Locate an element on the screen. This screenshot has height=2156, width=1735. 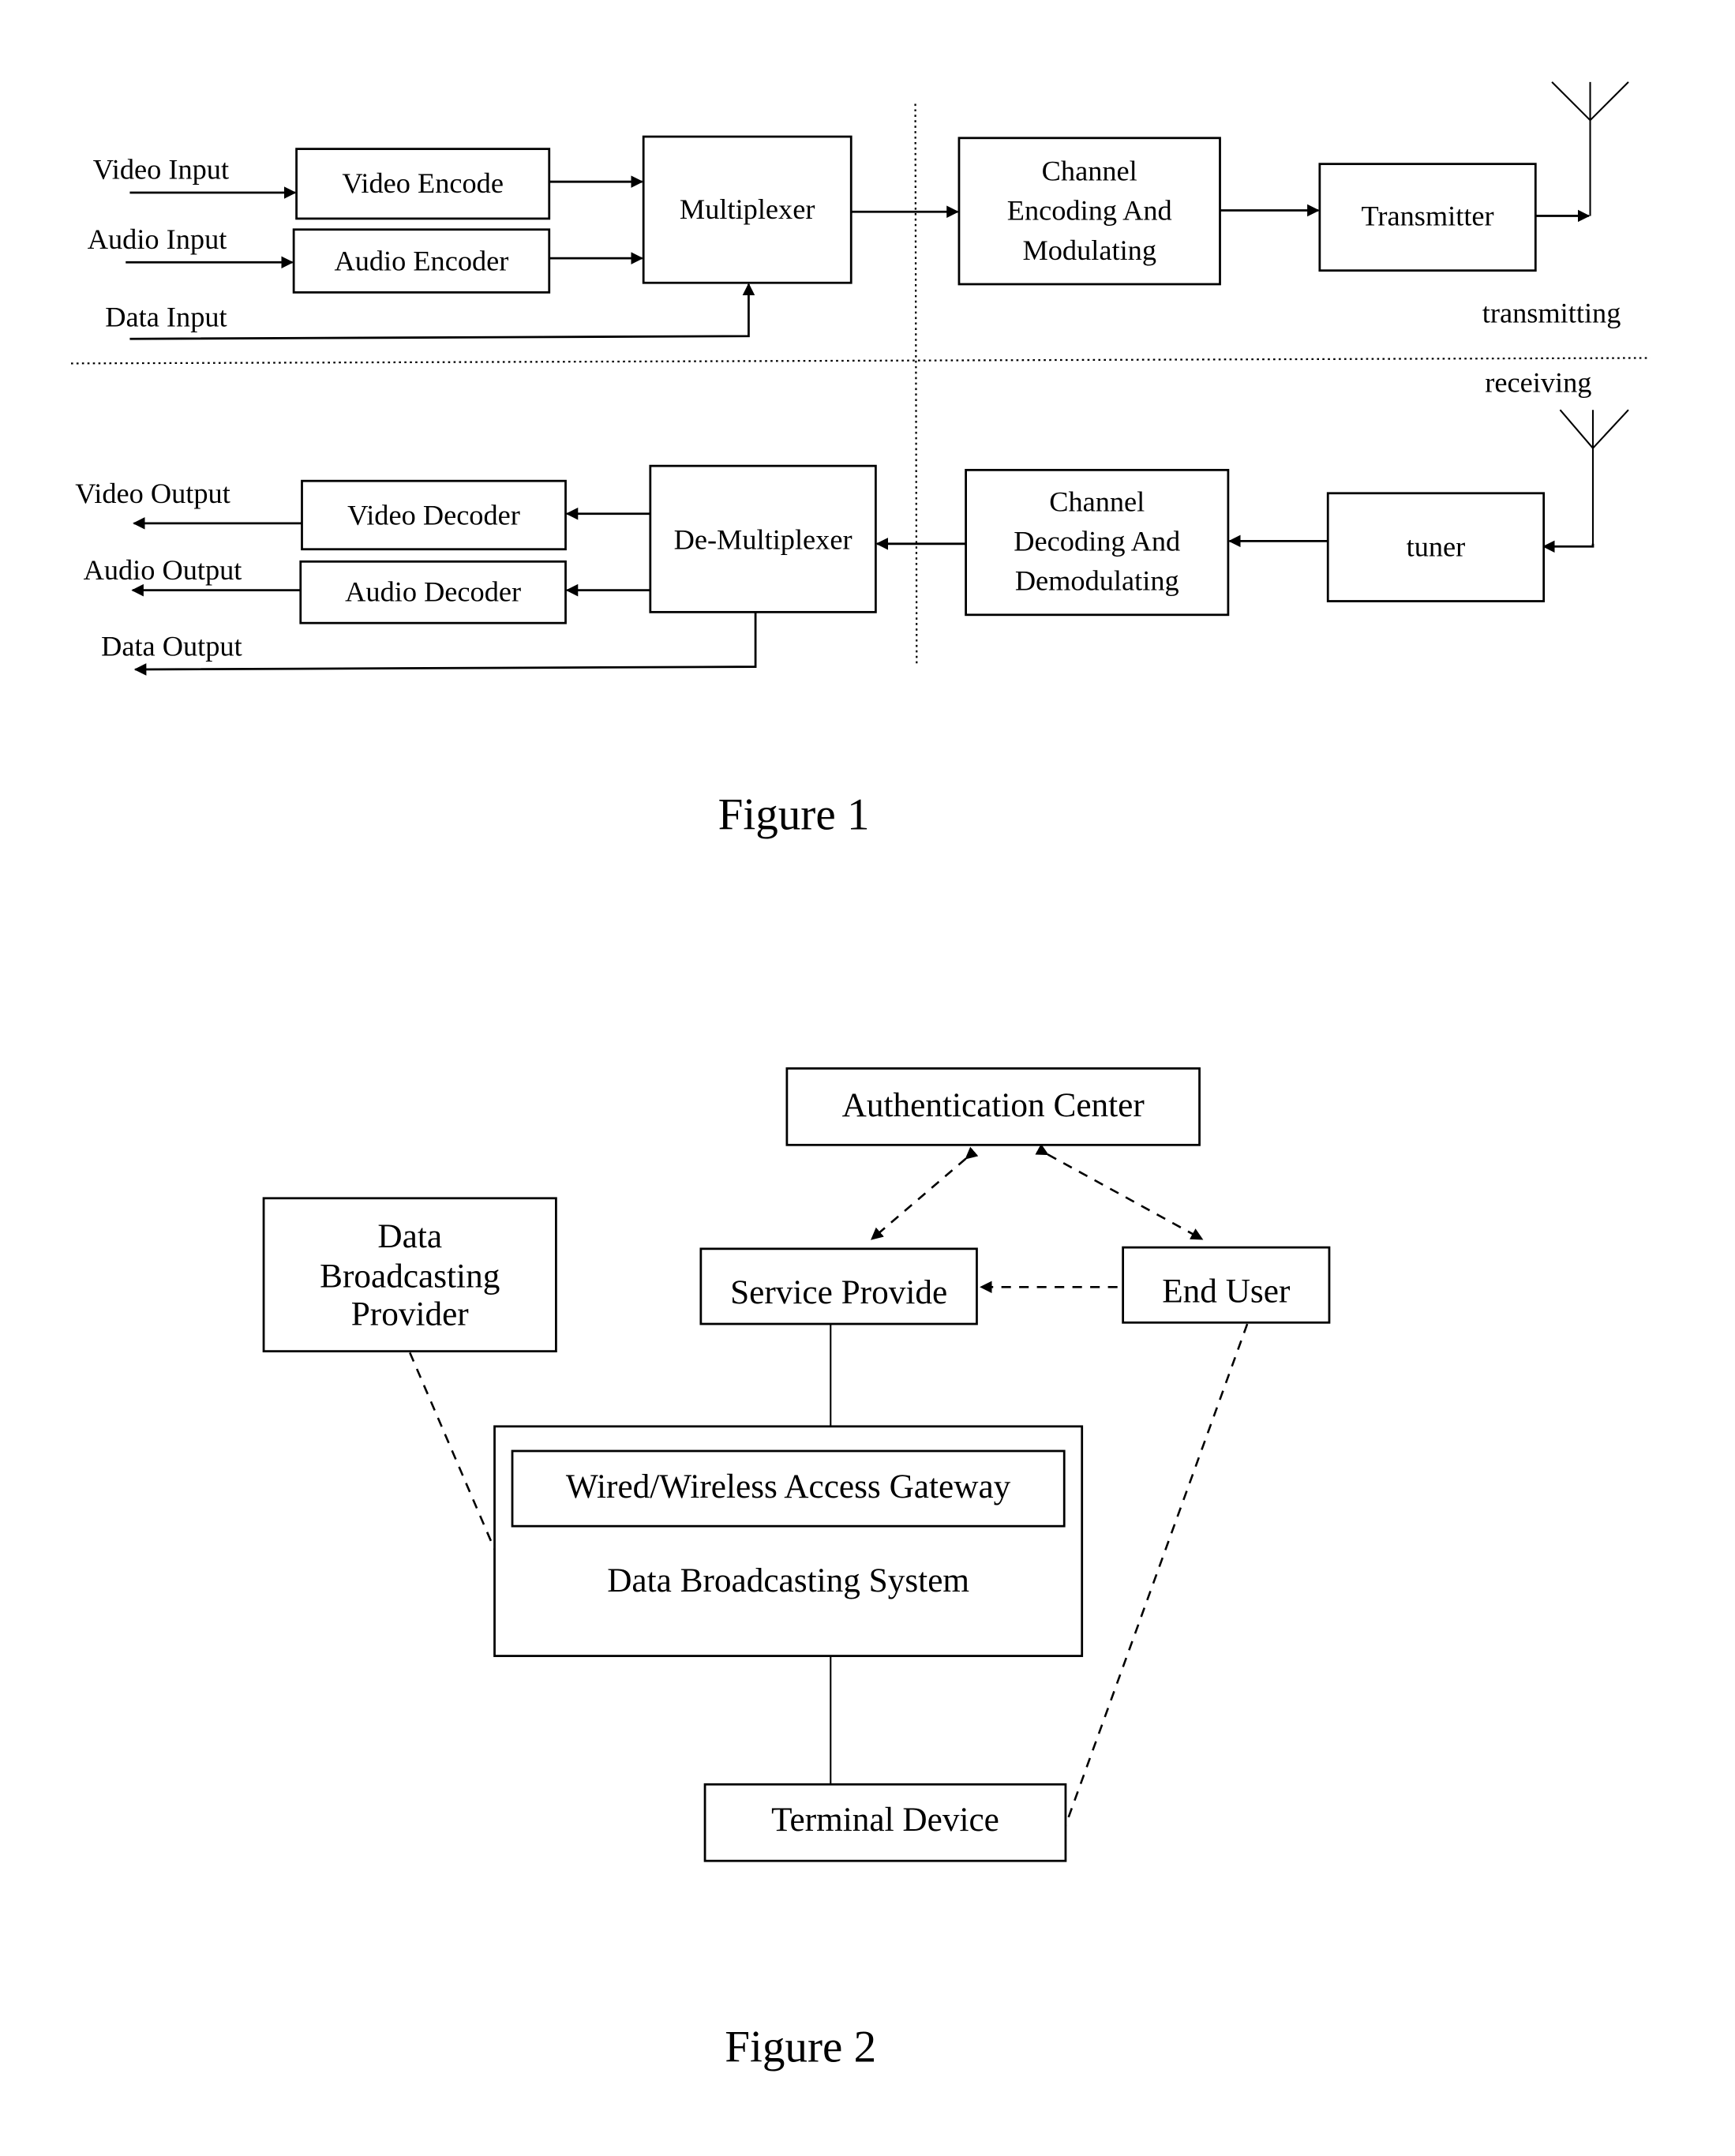
channel-decoding-line2: Decoding And is located at coordinates (1097, 541).